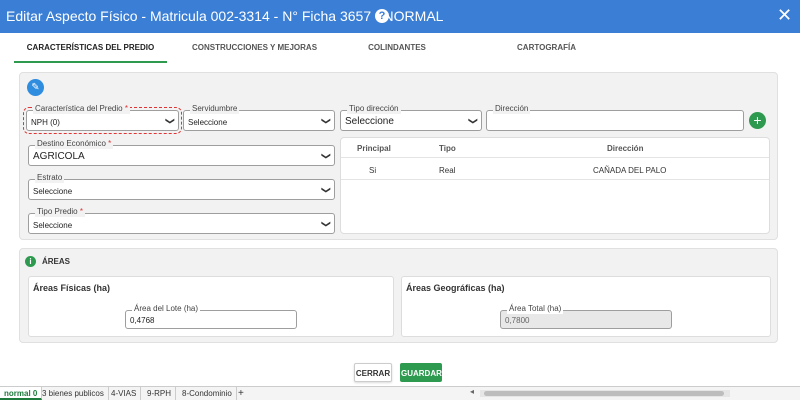 This screenshot has height=400, width=800. I want to click on estrato-select: Estrato Seleccione ❯, so click(181, 186).